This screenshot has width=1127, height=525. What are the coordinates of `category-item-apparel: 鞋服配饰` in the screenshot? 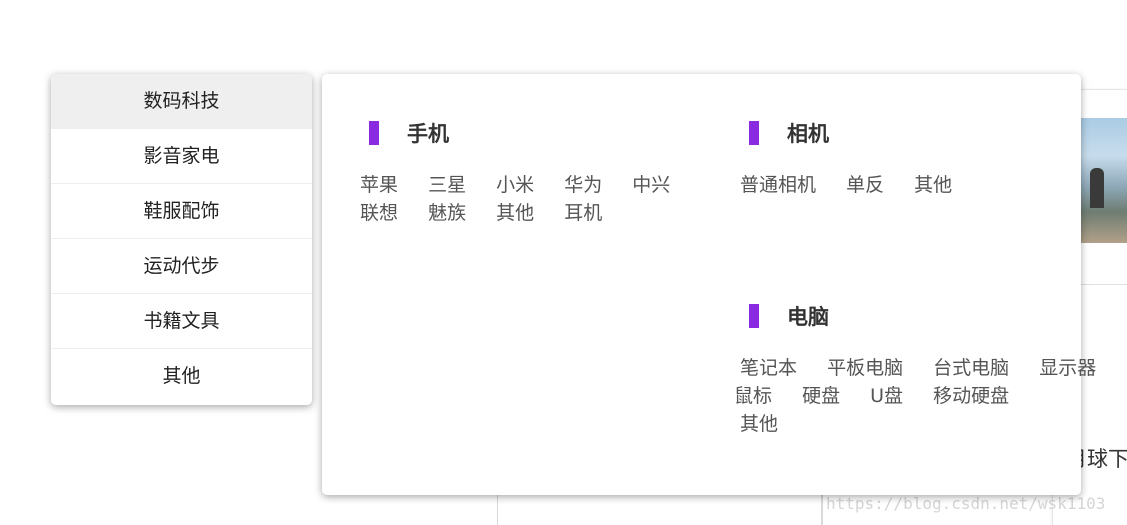 It's located at (181, 211).